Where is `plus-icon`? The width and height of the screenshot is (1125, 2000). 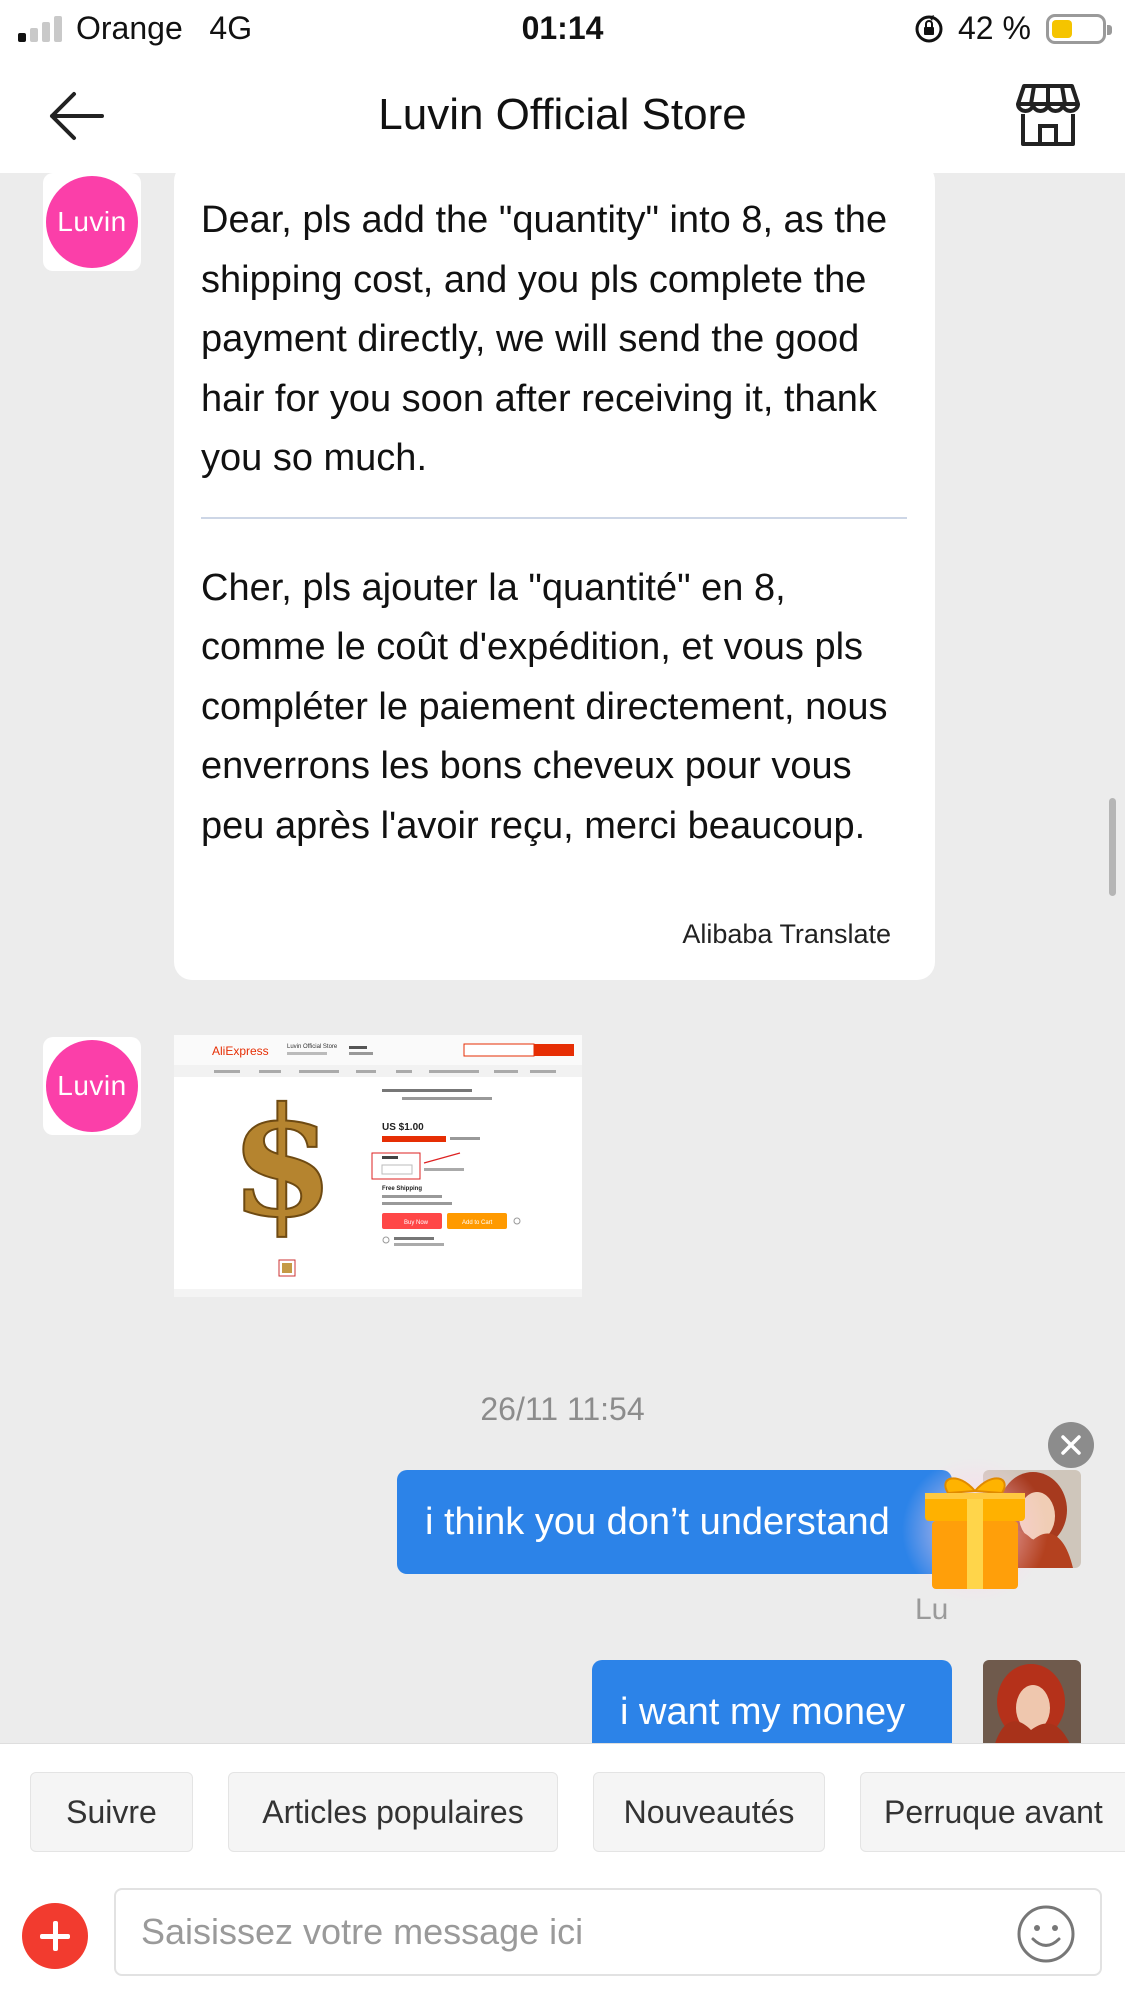 plus-icon is located at coordinates (55, 1936).